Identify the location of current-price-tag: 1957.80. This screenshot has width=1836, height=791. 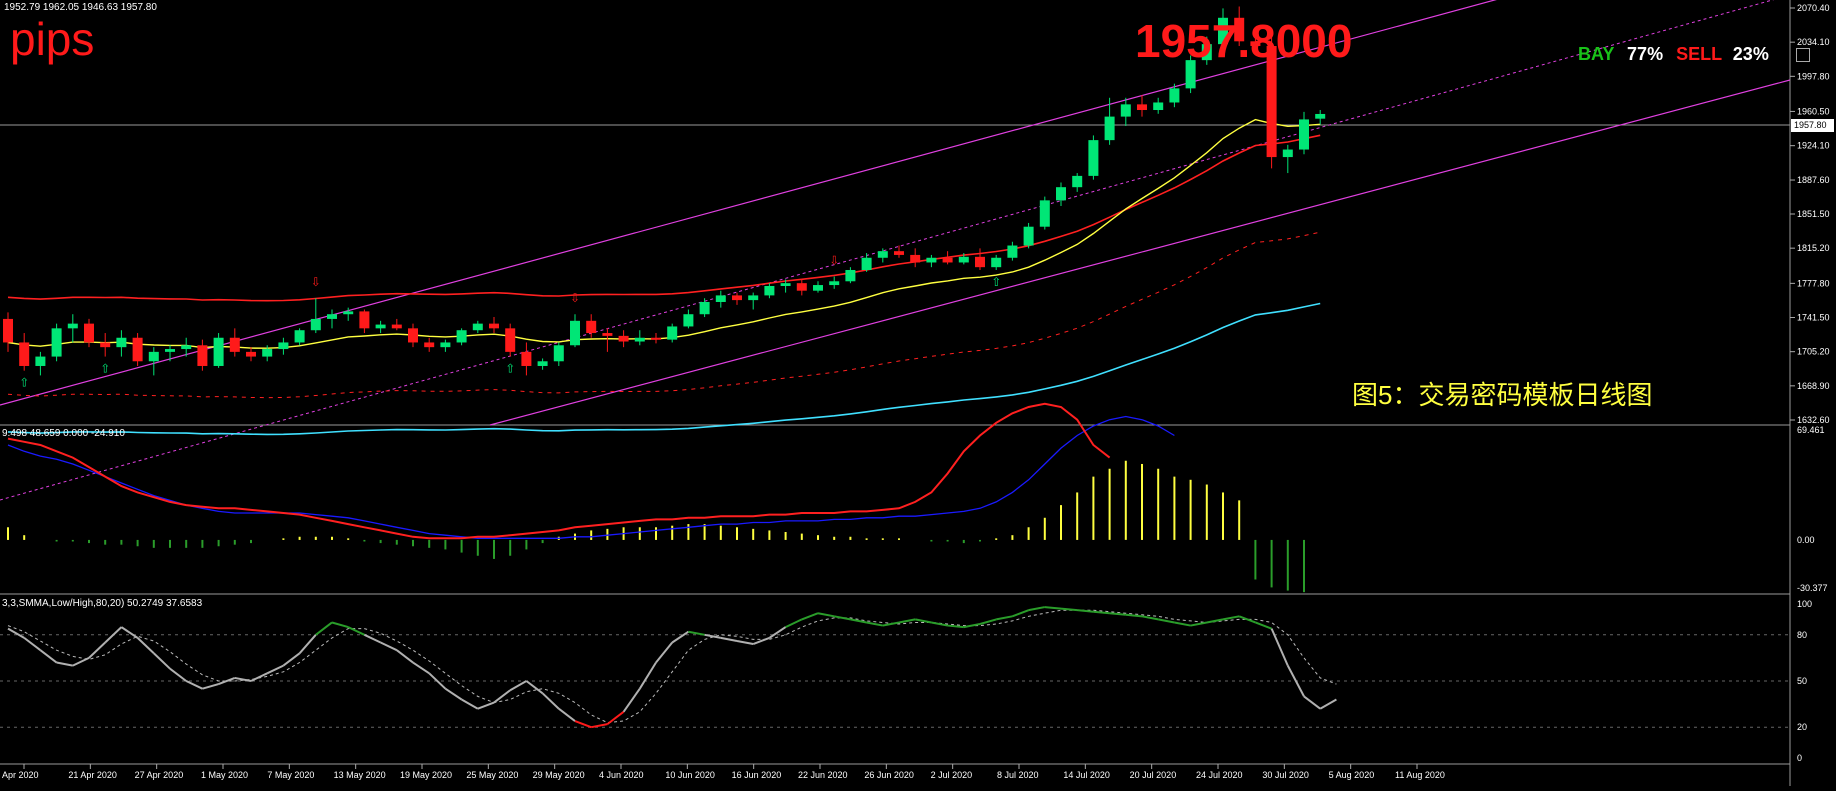
(1812, 125).